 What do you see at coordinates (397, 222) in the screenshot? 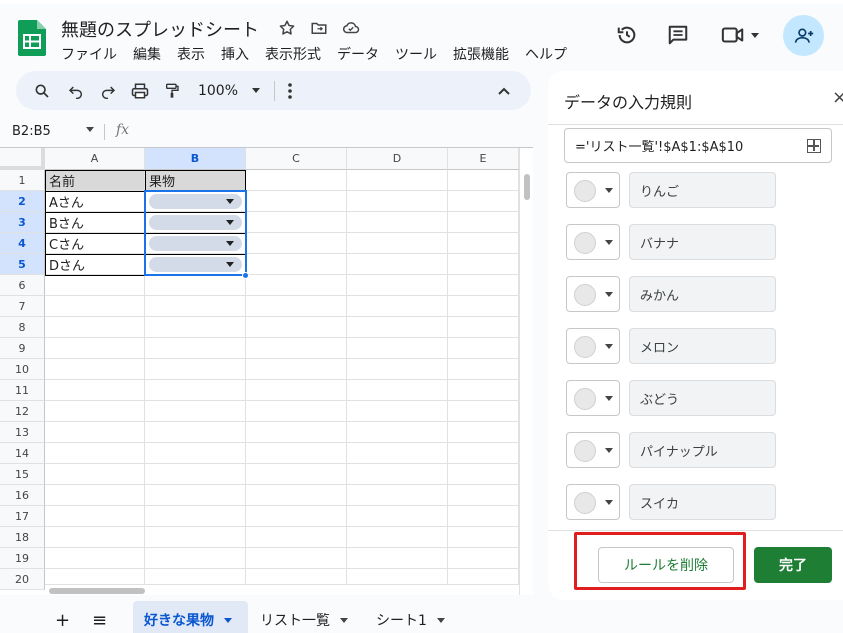
I see `cell-d3` at bounding box center [397, 222].